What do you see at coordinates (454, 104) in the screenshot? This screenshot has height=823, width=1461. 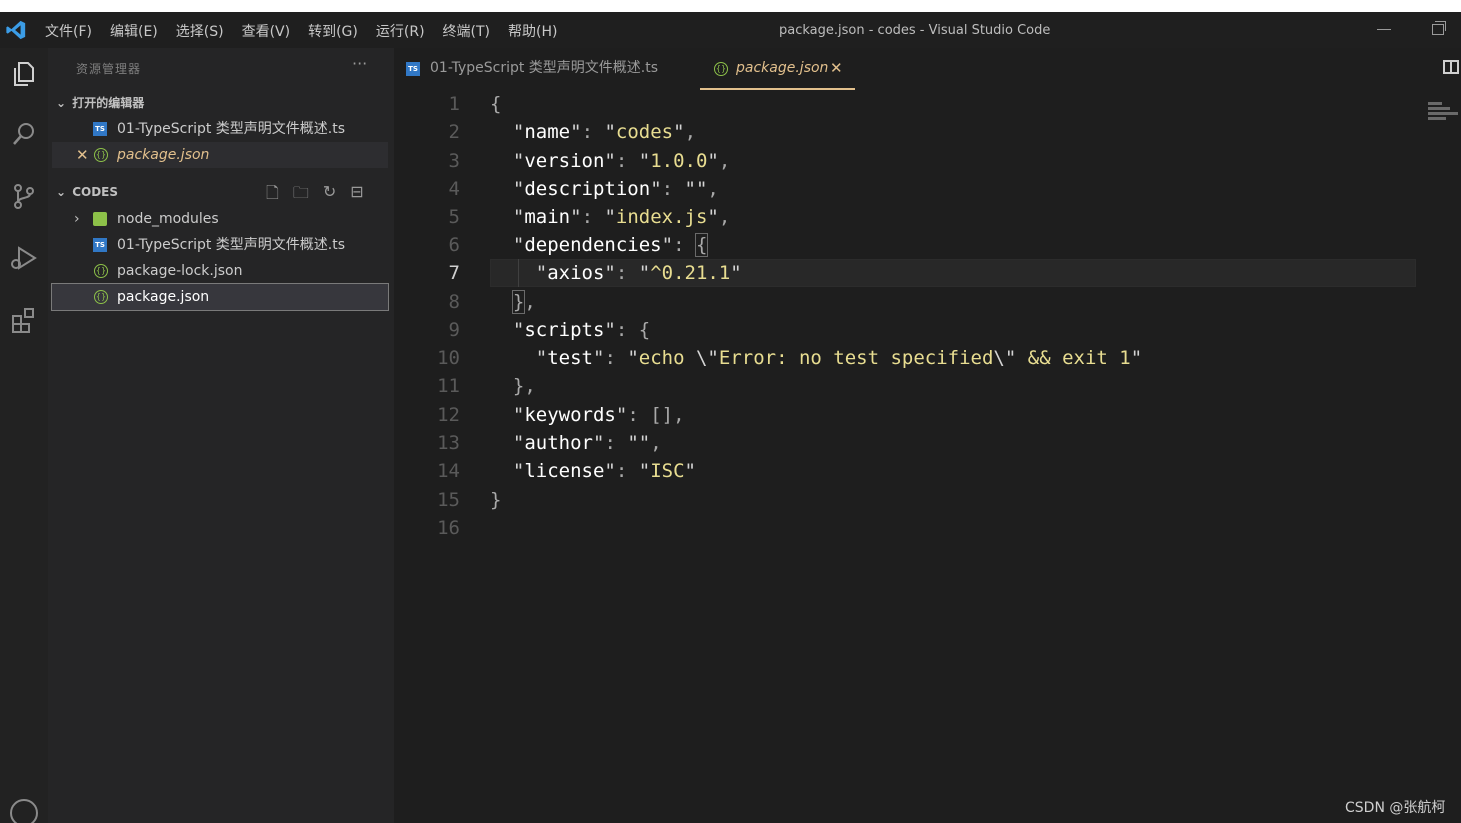 I see `line-number: 1` at bounding box center [454, 104].